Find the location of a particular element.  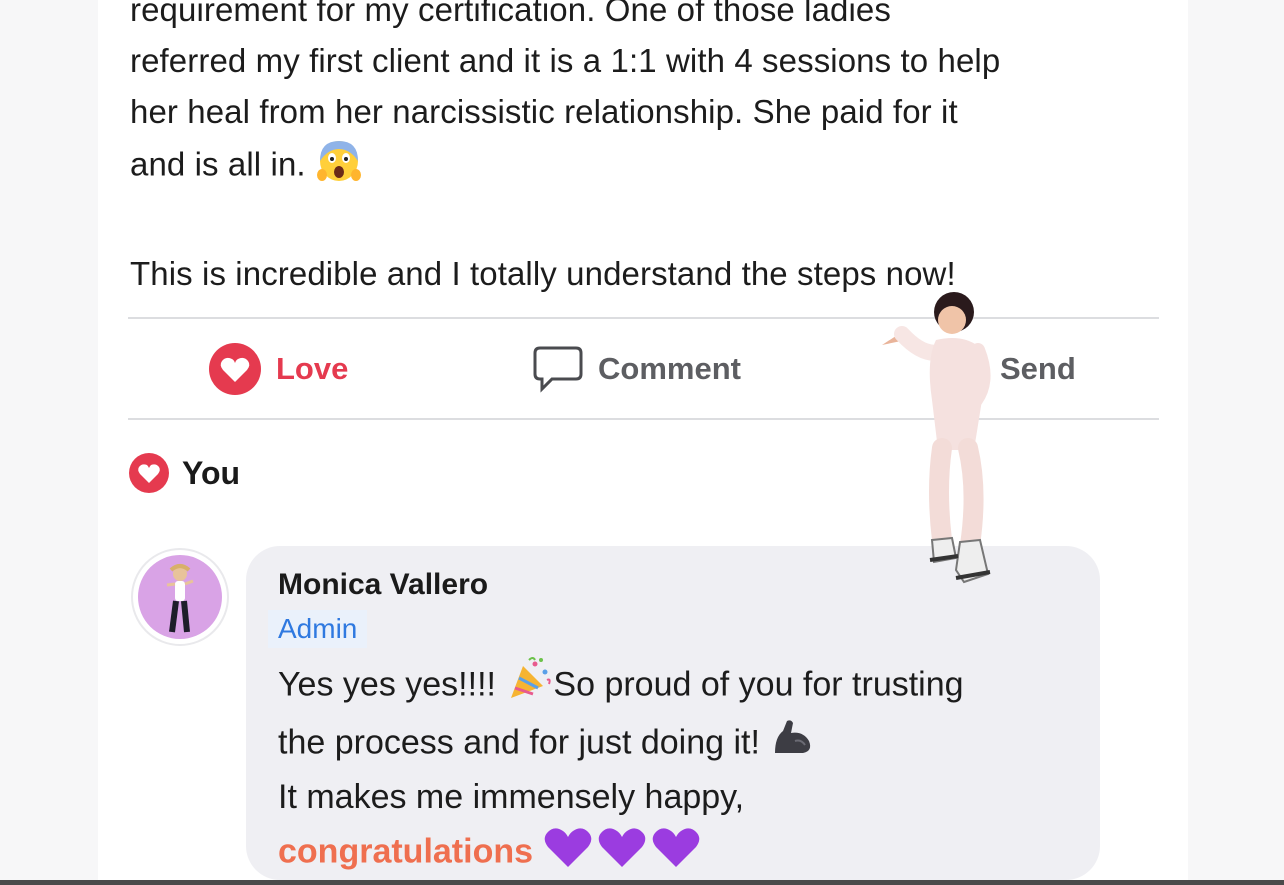

send-button: Send is located at coordinates (1038, 369).